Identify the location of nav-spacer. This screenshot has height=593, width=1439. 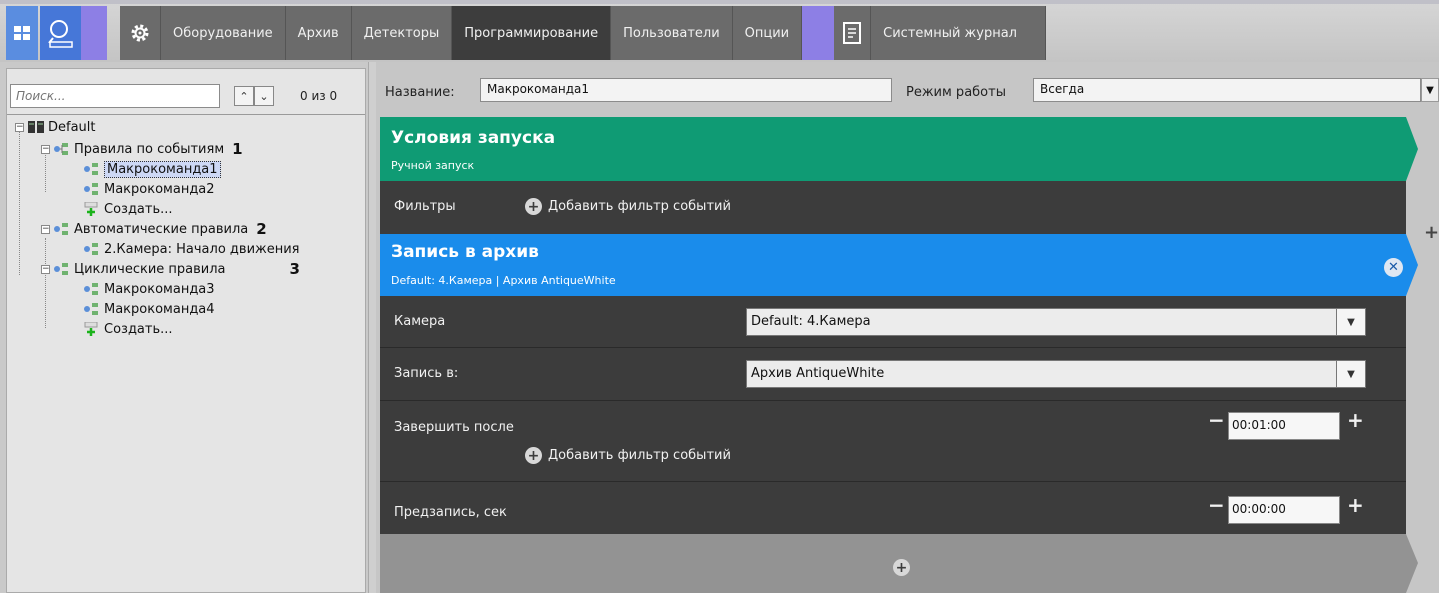
(818, 33).